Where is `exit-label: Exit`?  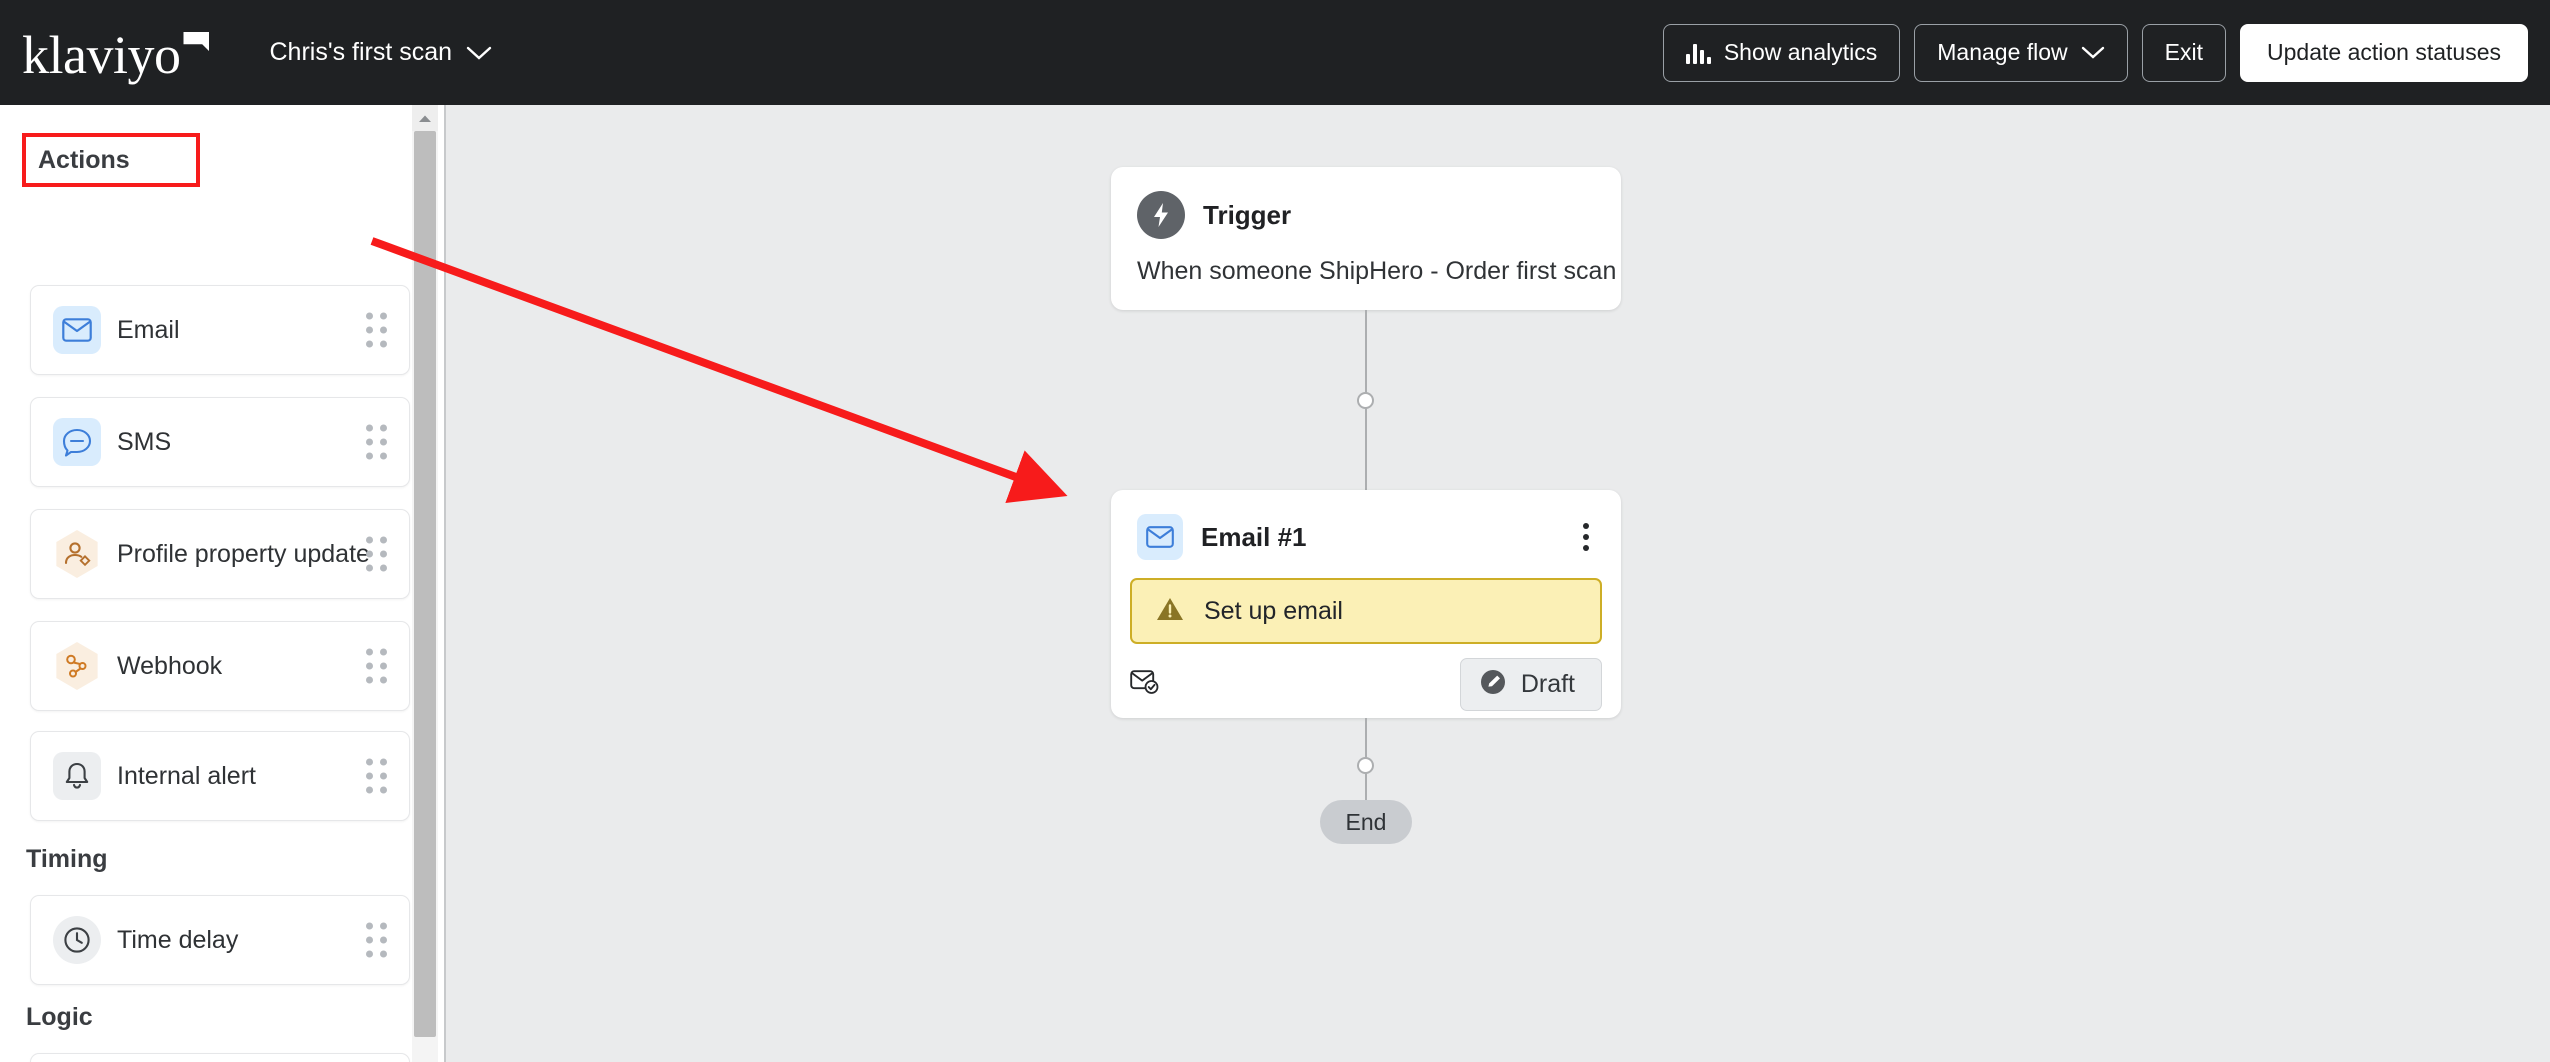
exit-label: Exit is located at coordinates (2184, 52).